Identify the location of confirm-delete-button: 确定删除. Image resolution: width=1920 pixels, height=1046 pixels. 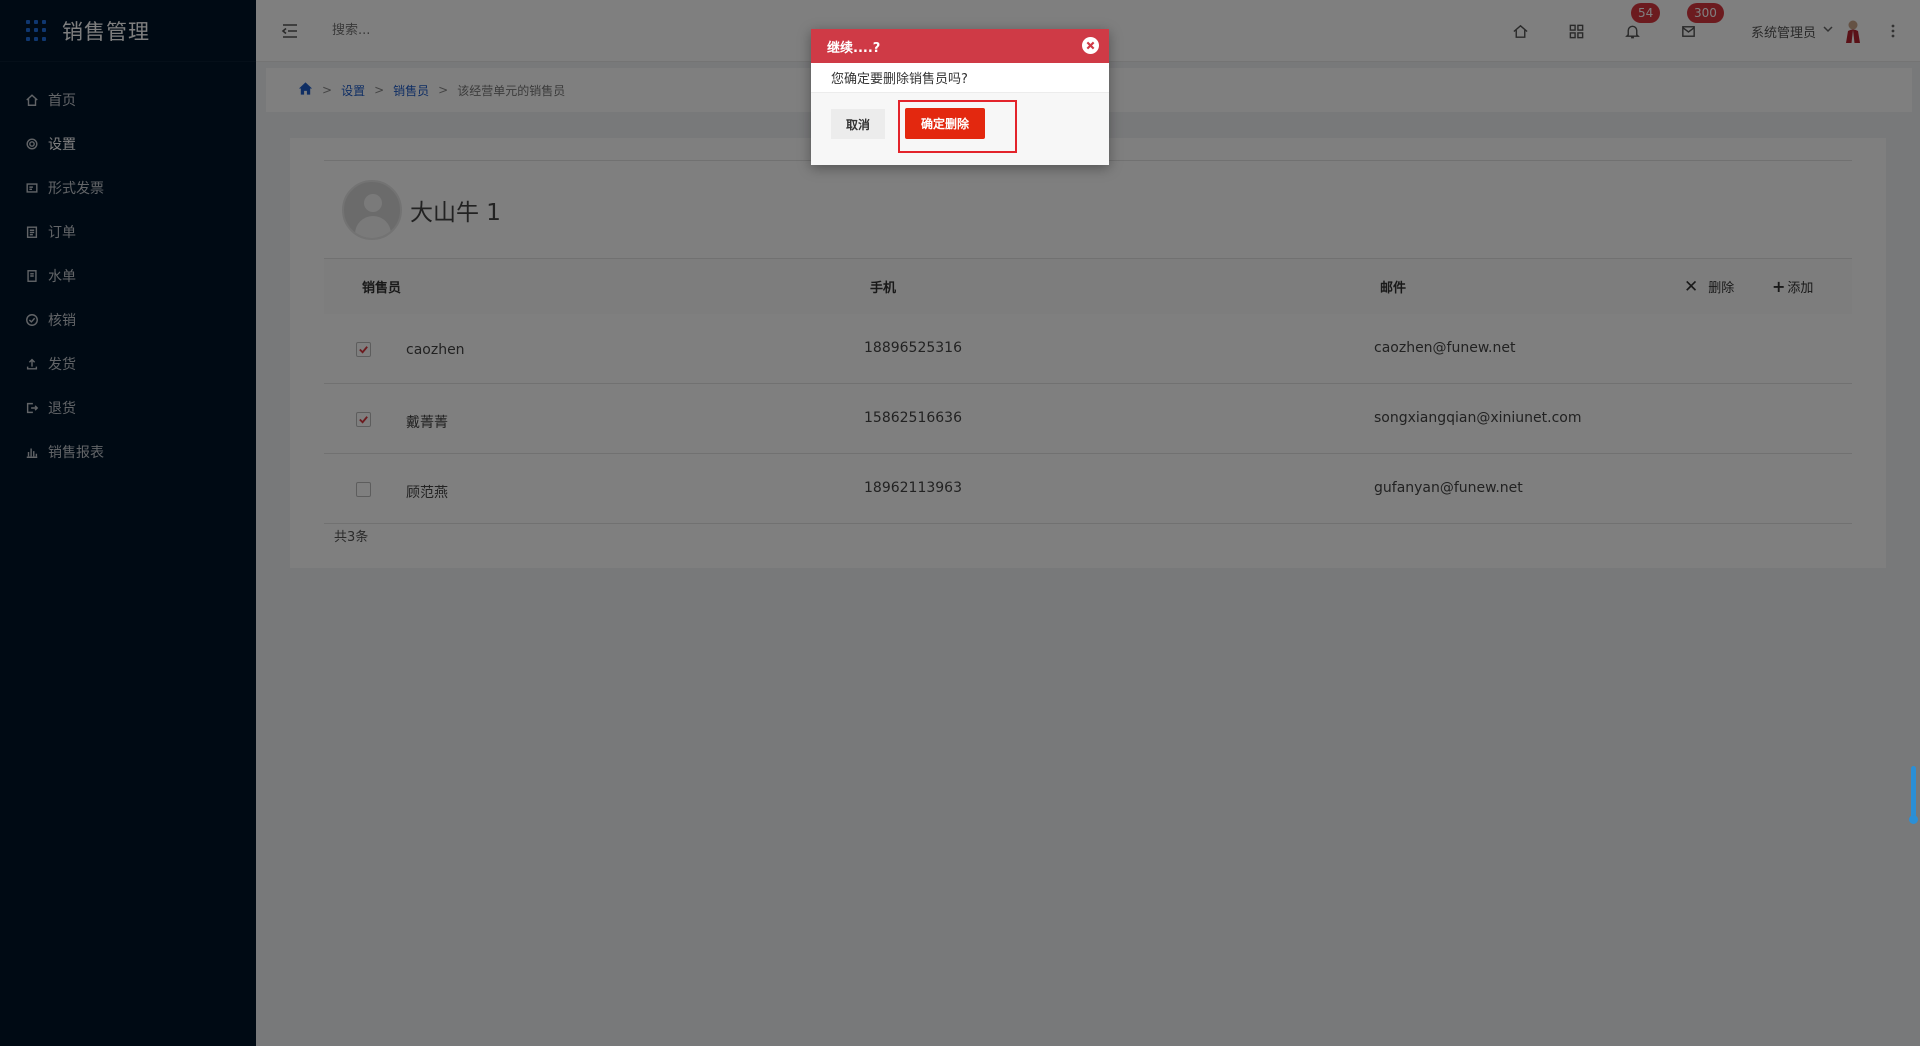
(945, 123).